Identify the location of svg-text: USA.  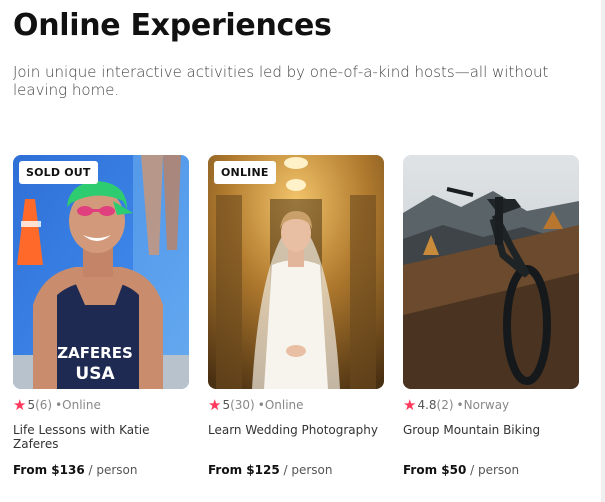
(95, 374).